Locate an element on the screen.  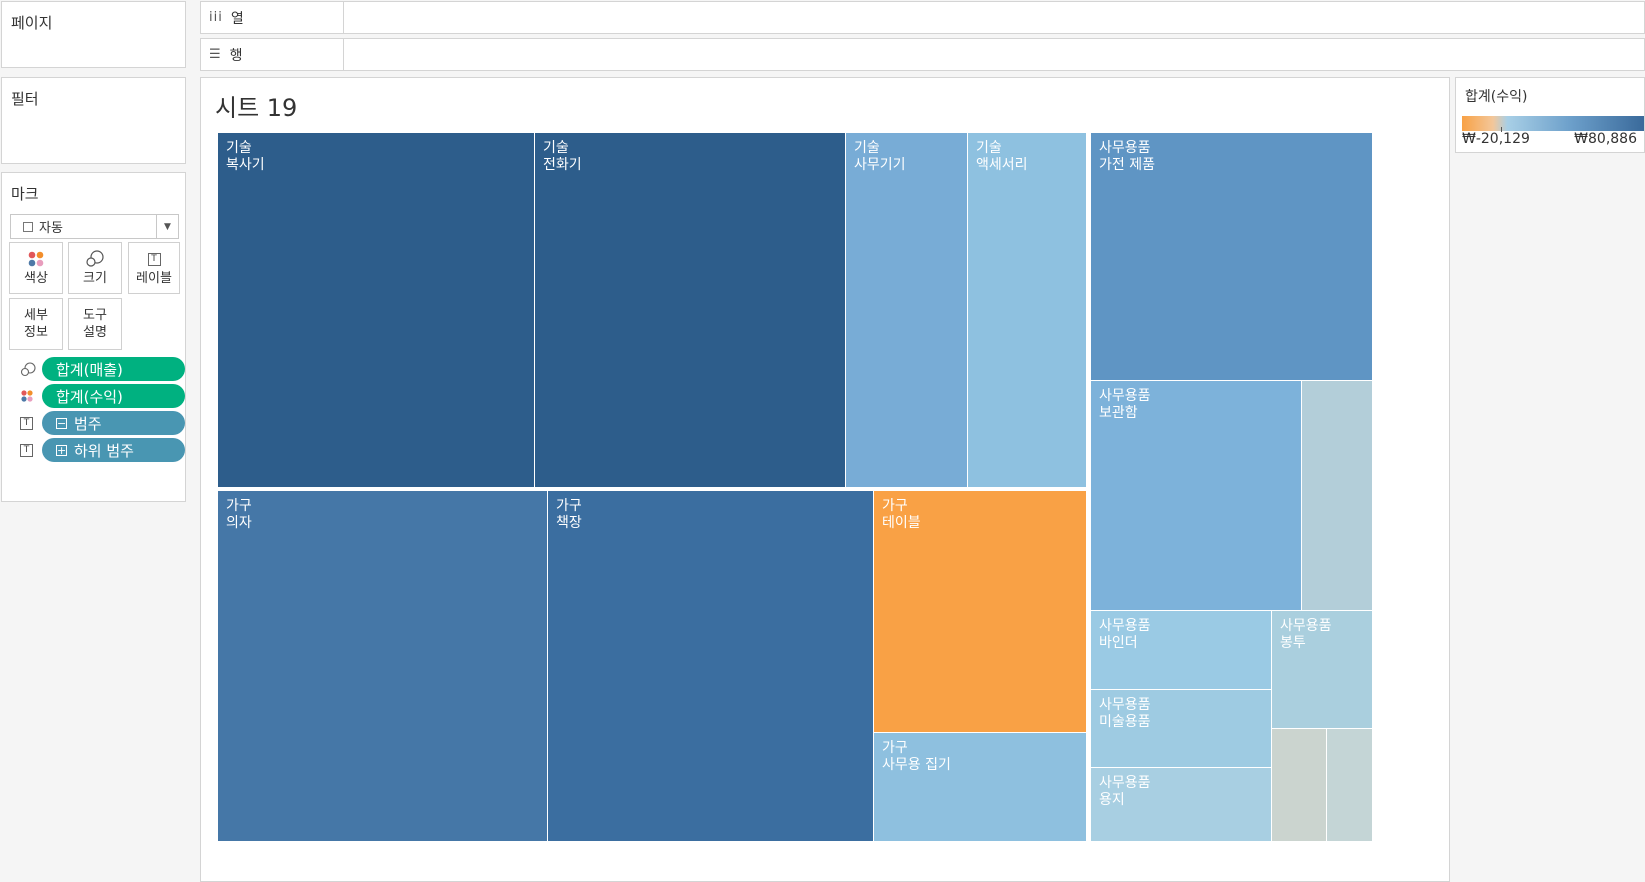
subcategory-pill: + 하위 범주 is located at coordinates (113, 450).